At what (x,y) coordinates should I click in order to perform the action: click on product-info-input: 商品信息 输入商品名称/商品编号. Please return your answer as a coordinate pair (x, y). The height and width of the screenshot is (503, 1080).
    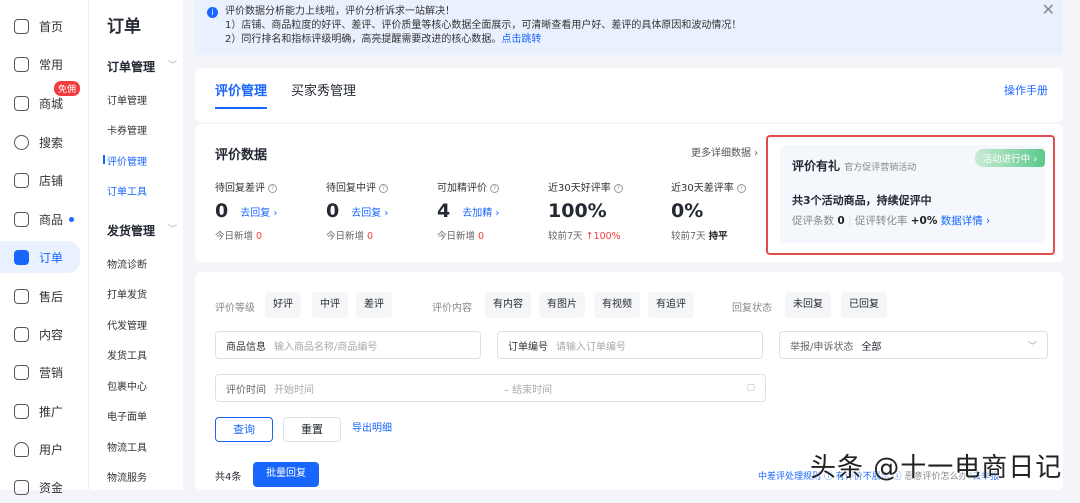
    Looking at the image, I should click on (348, 345).